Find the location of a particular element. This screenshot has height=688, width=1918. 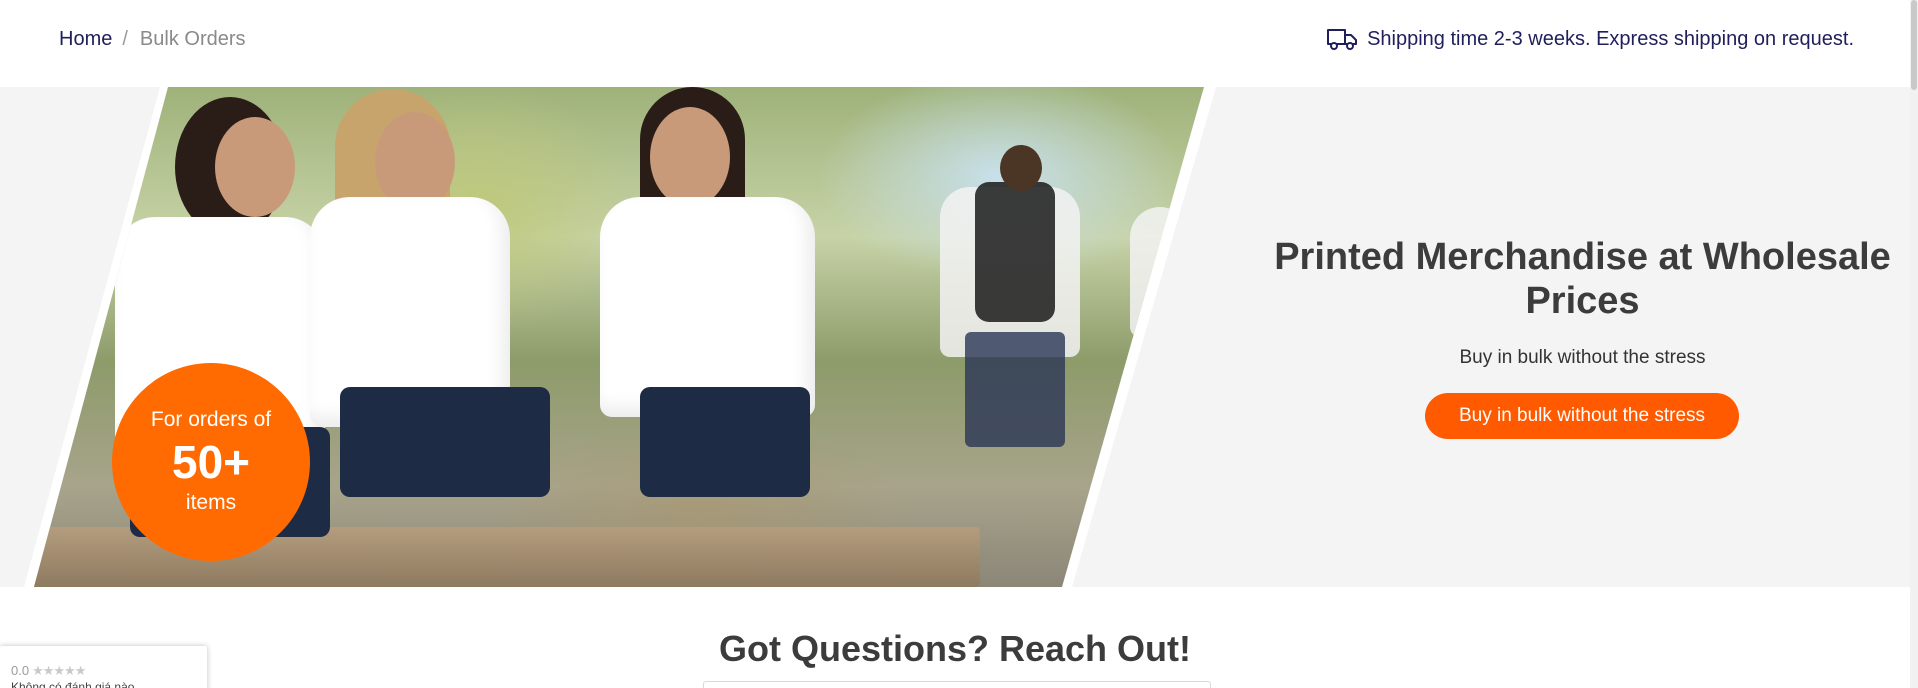

breadcrumb-home-link: Home is located at coordinates (85, 39).